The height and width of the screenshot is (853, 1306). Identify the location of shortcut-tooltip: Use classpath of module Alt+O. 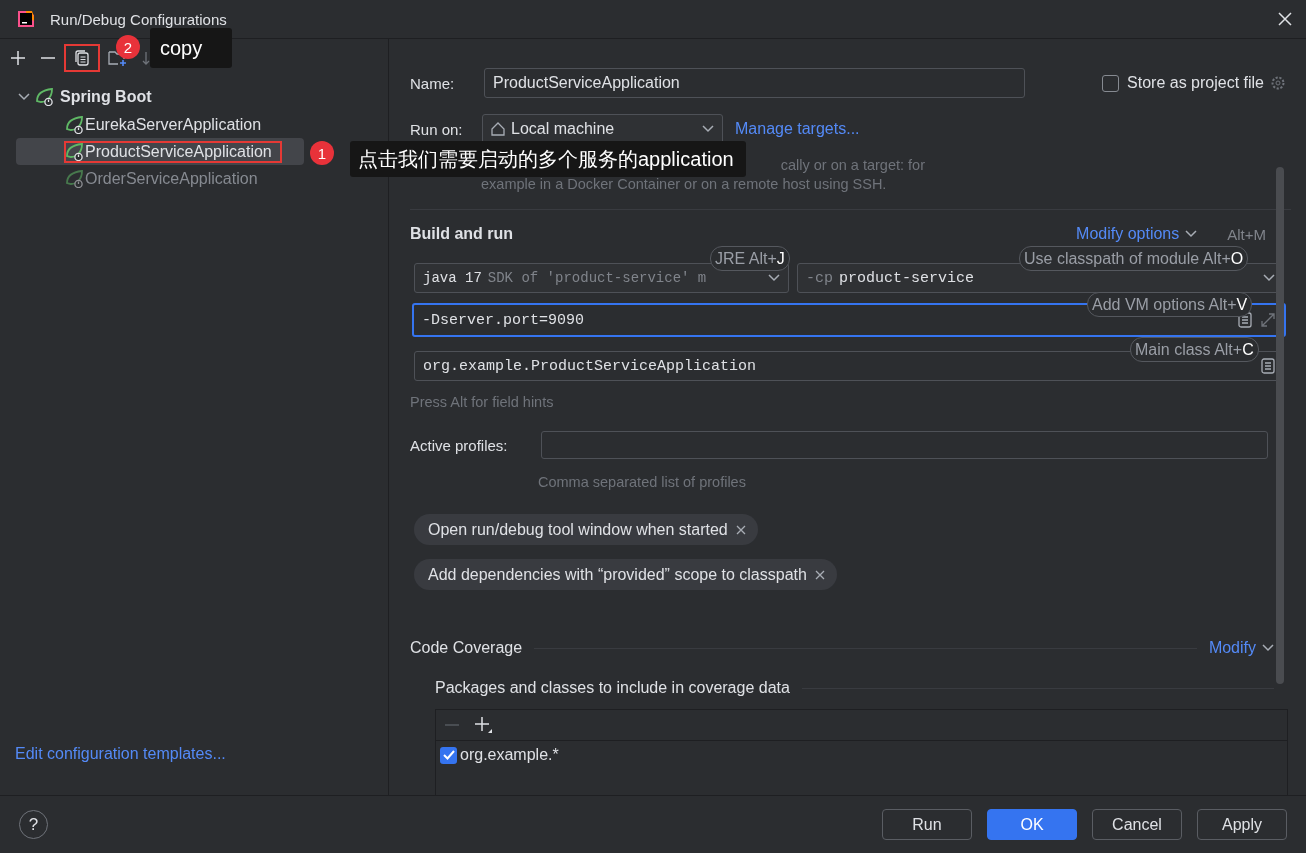
(1134, 258).